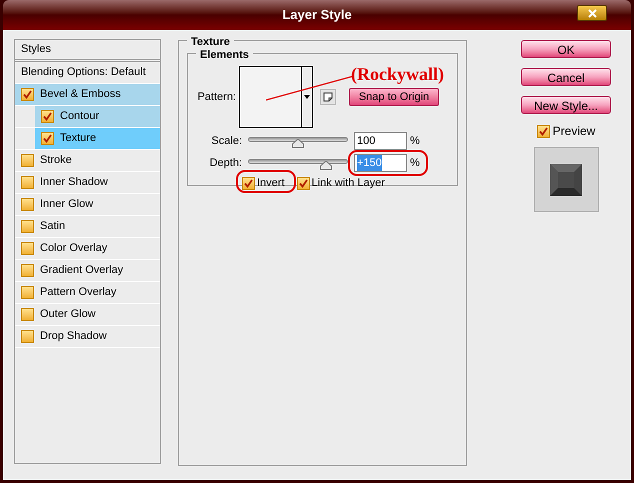 Image resolution: width=634 pixels, height=483 pixels. What do you see at coordinates (307, 97) in the screenshot?
I see `dropdown-arrow-icon` at bounding box center [307, 97].